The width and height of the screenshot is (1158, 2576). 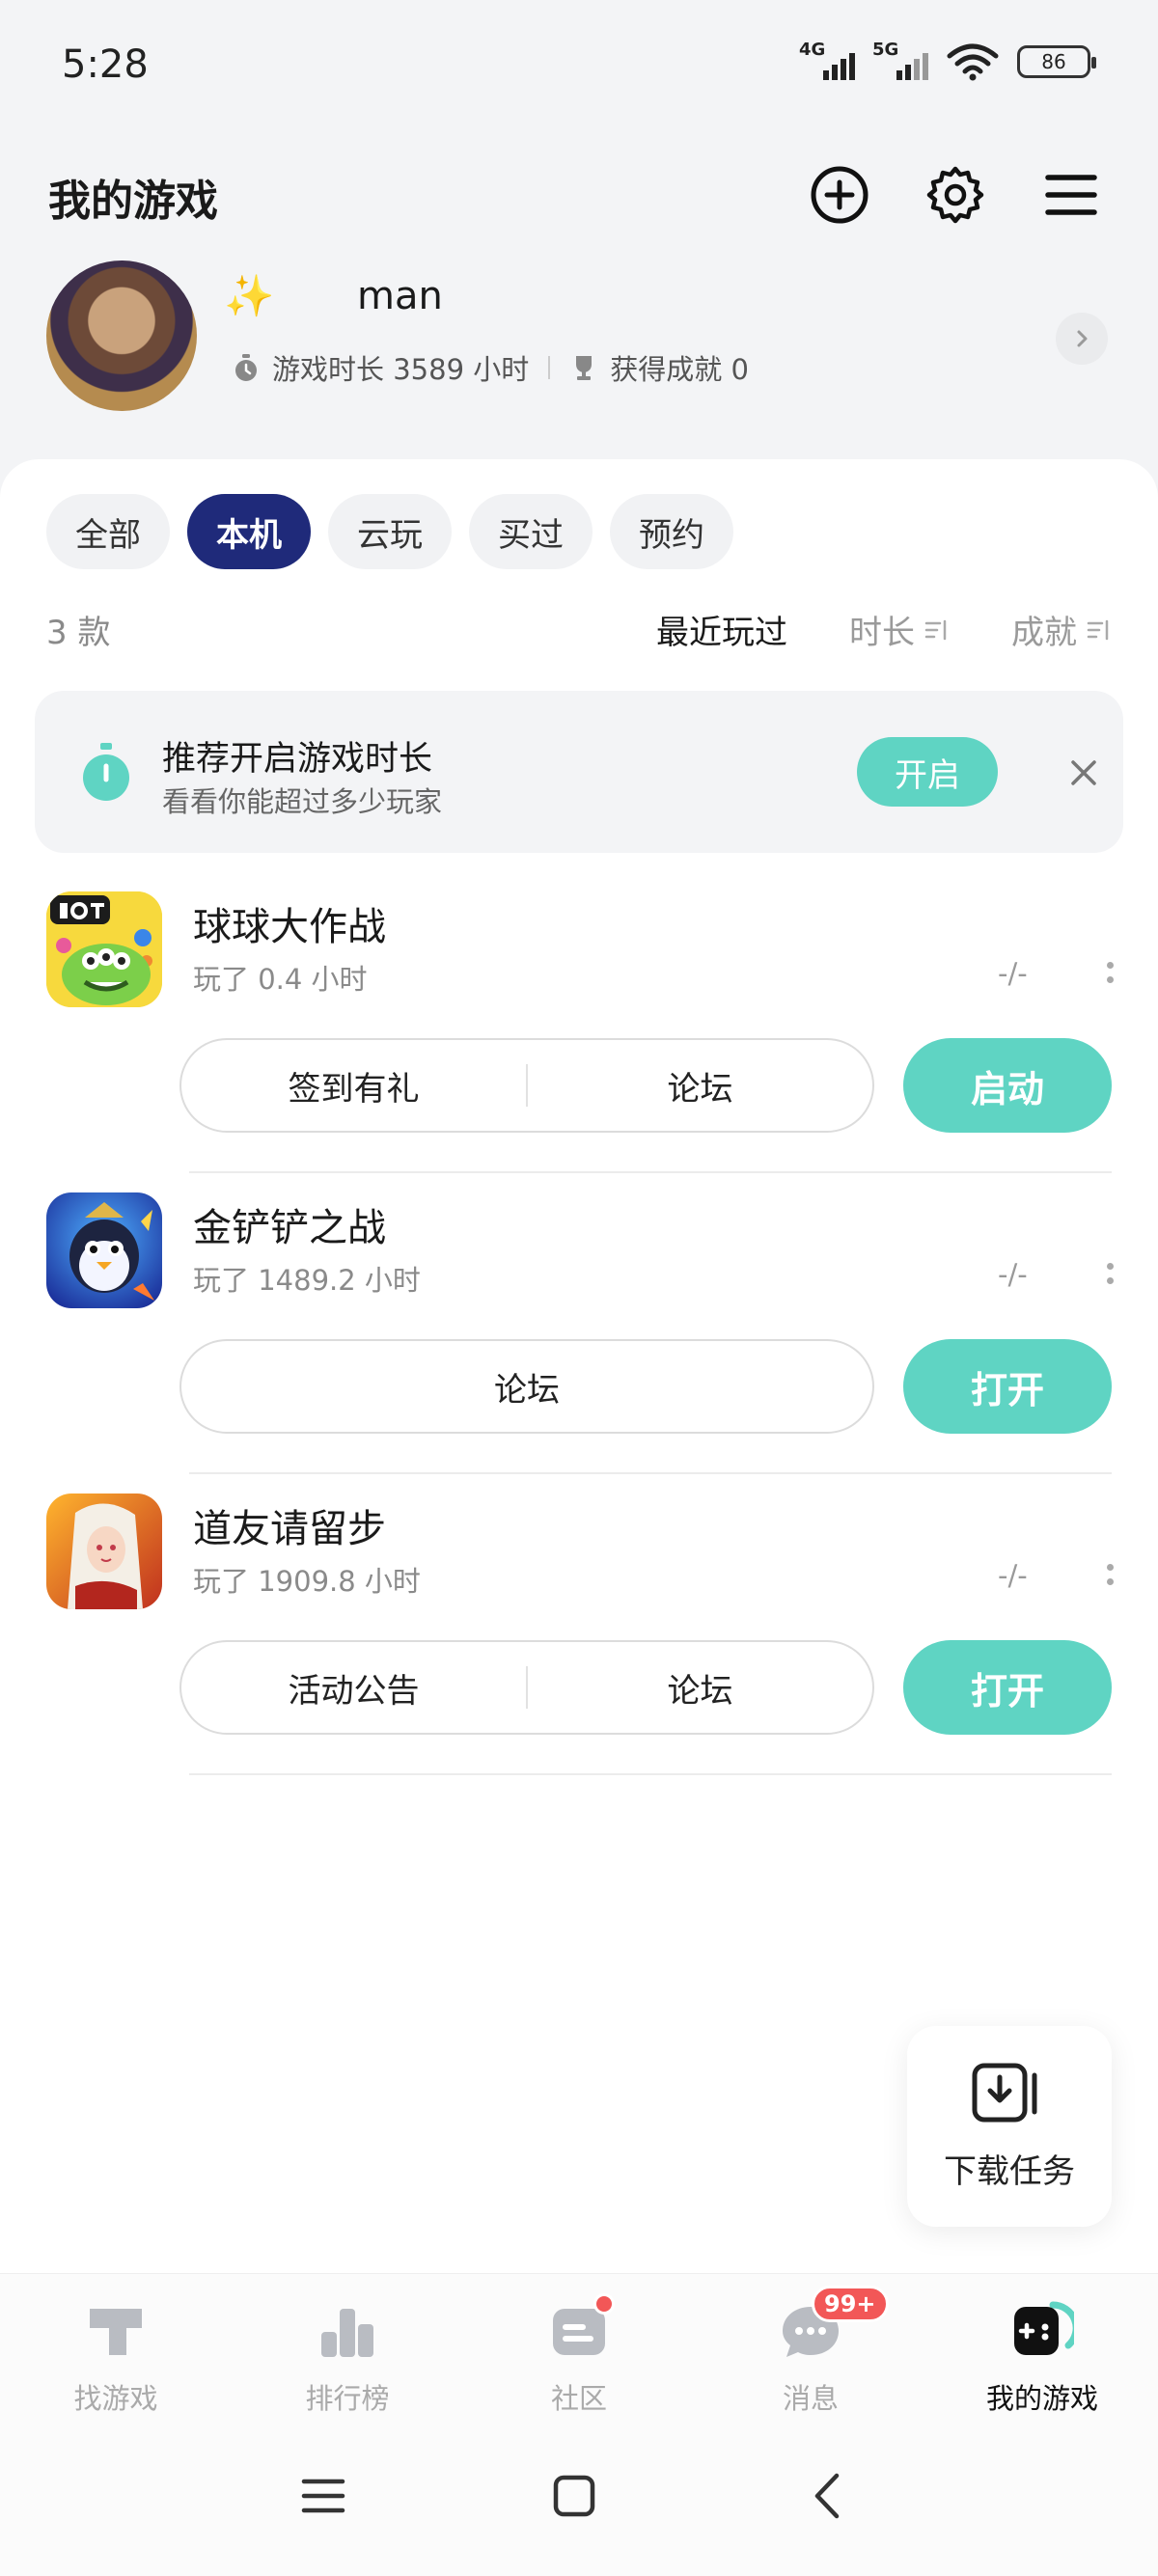 What do you see at coordinates (104, 949) in the screenshot?
I see `game-icon-qiuqiu` at bounding box center [104, 949].